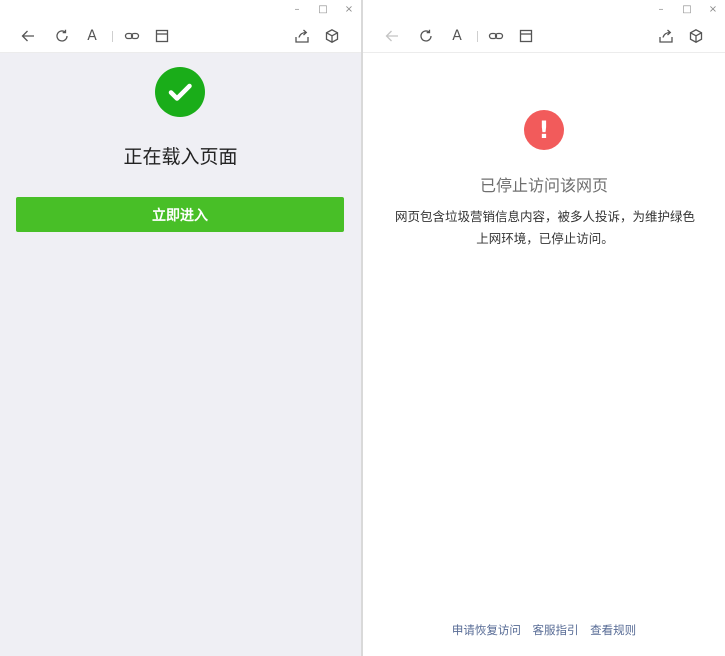 This screenshot has height=656, width=725. I want to click on exclamation-icon: !, so click(544, 130).